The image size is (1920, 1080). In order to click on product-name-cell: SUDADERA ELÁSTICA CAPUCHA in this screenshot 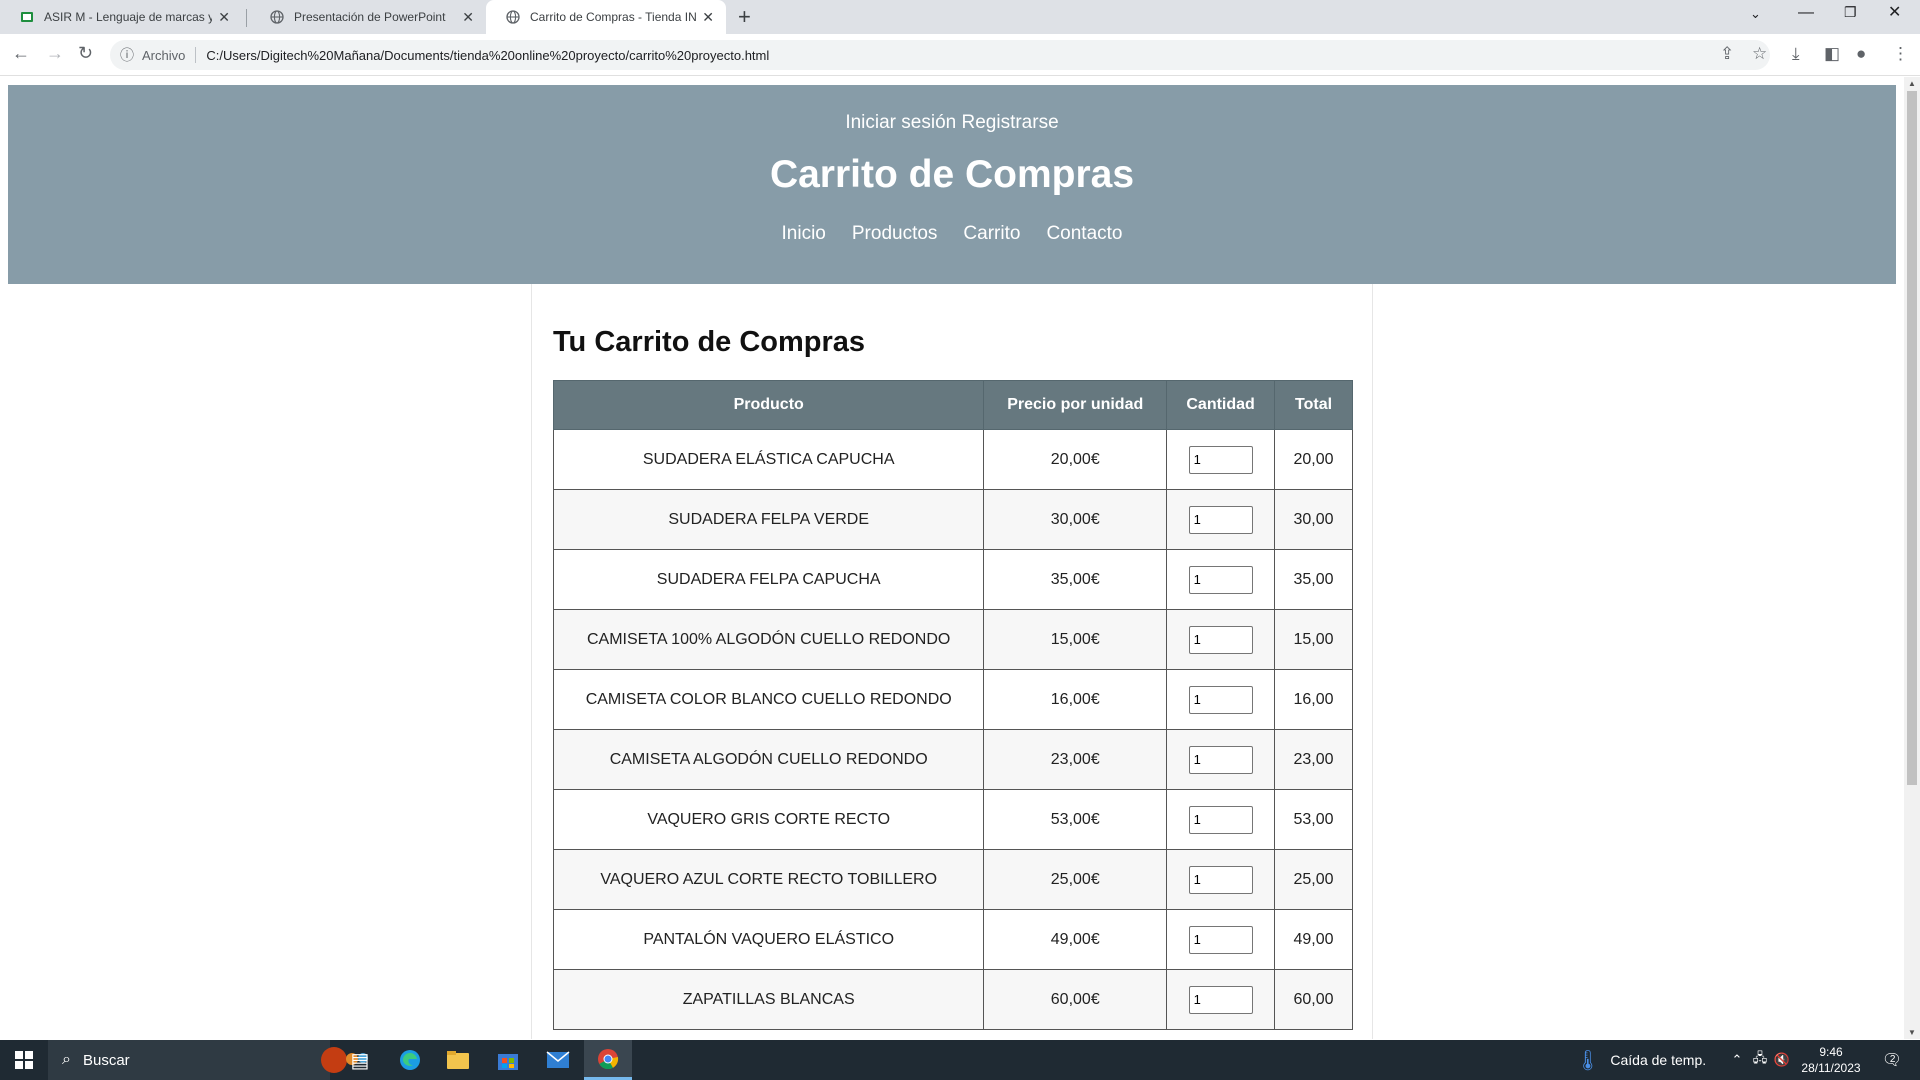, I will do `click(768, 459)`.